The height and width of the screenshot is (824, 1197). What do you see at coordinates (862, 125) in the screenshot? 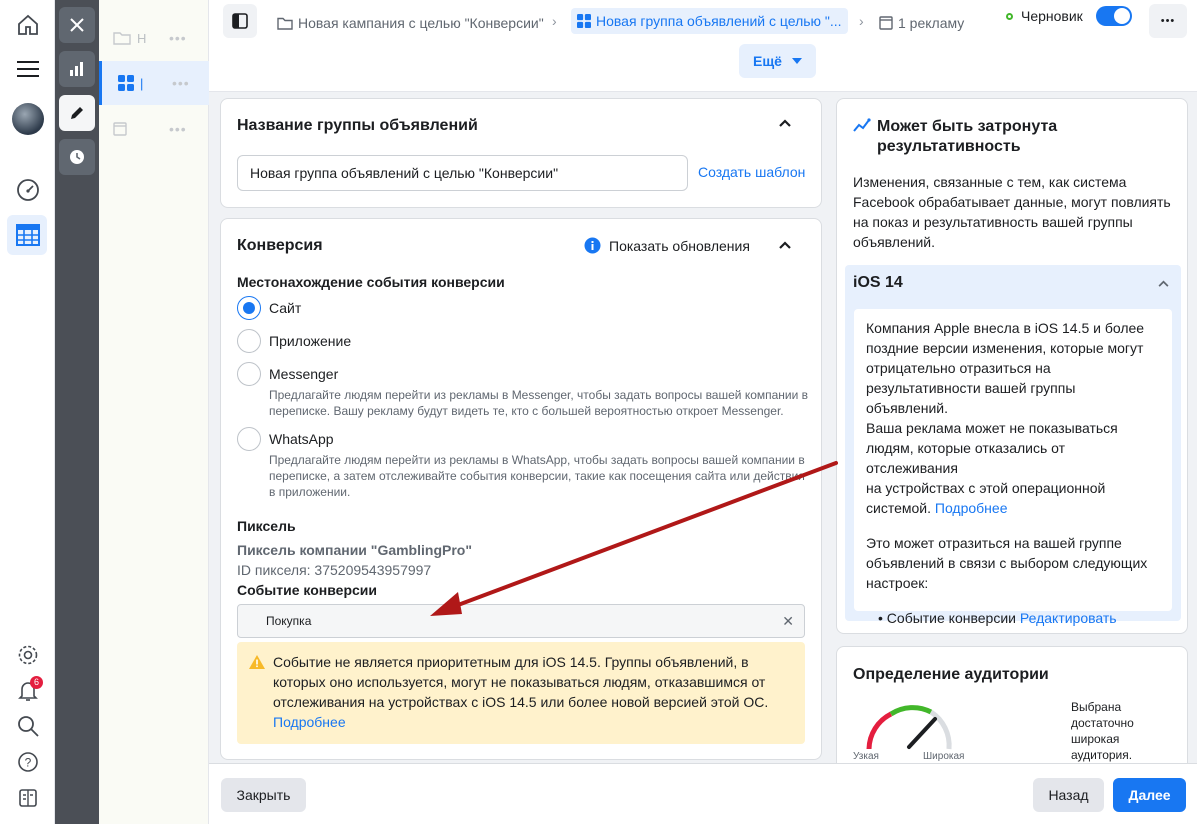
I see `sparkle-trend-icon` at bounding box center [862, 125].